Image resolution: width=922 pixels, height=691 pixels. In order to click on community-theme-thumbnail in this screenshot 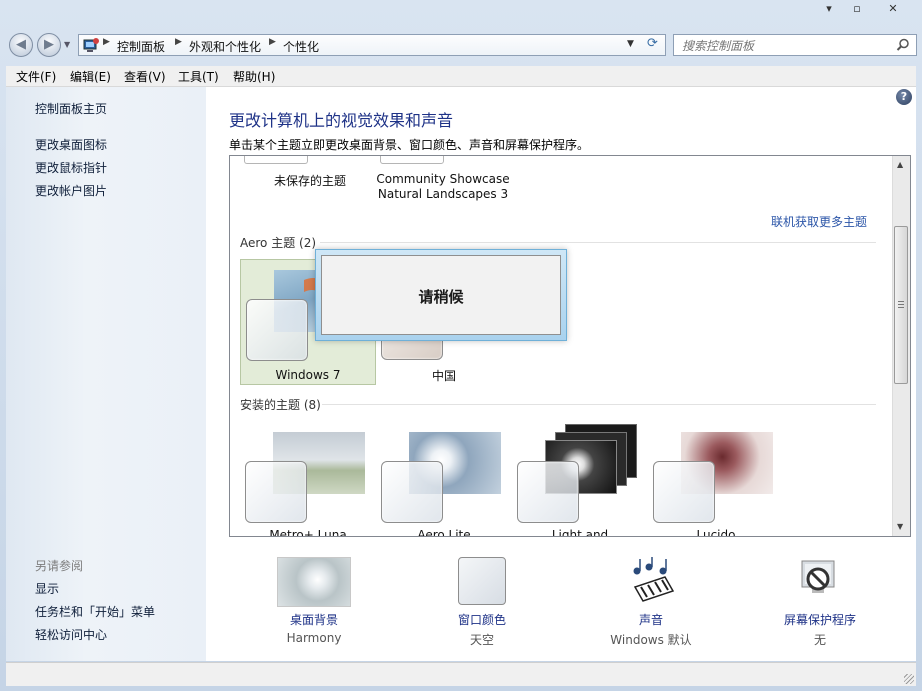, I will do `click(412, 160)`.